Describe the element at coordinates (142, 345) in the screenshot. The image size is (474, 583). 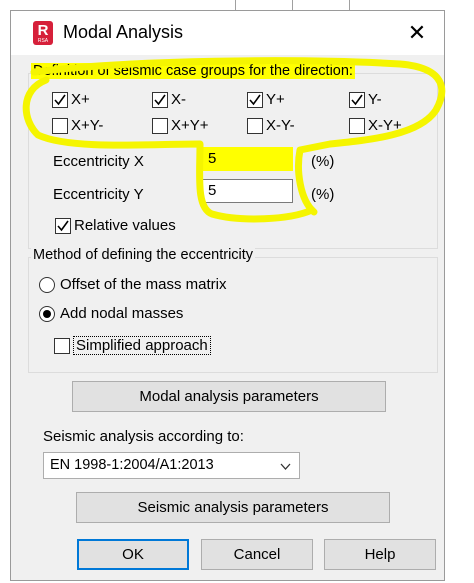
I see `checkbox-label: Simplified approach` at that location.